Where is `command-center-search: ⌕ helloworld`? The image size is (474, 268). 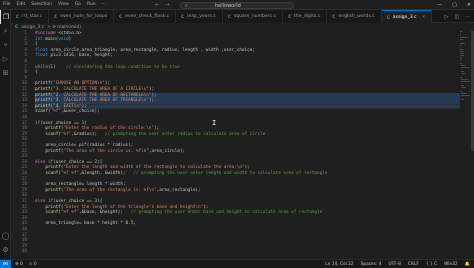 command-center-search: ⌕ helloworld is located at coordinates (237, 5).